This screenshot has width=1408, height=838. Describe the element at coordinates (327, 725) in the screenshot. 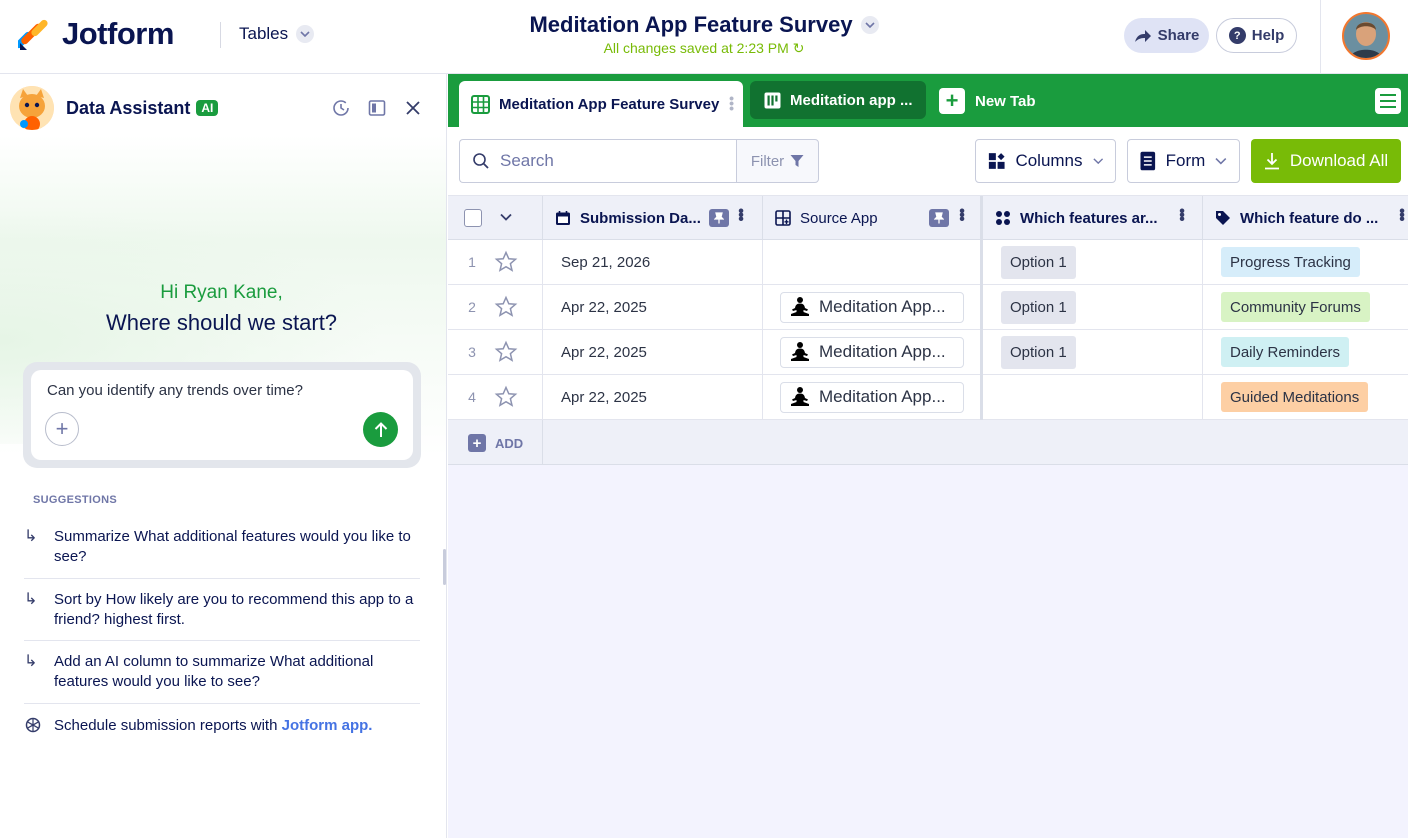

I see `jotform-app-link: Jotform app.` at that location.